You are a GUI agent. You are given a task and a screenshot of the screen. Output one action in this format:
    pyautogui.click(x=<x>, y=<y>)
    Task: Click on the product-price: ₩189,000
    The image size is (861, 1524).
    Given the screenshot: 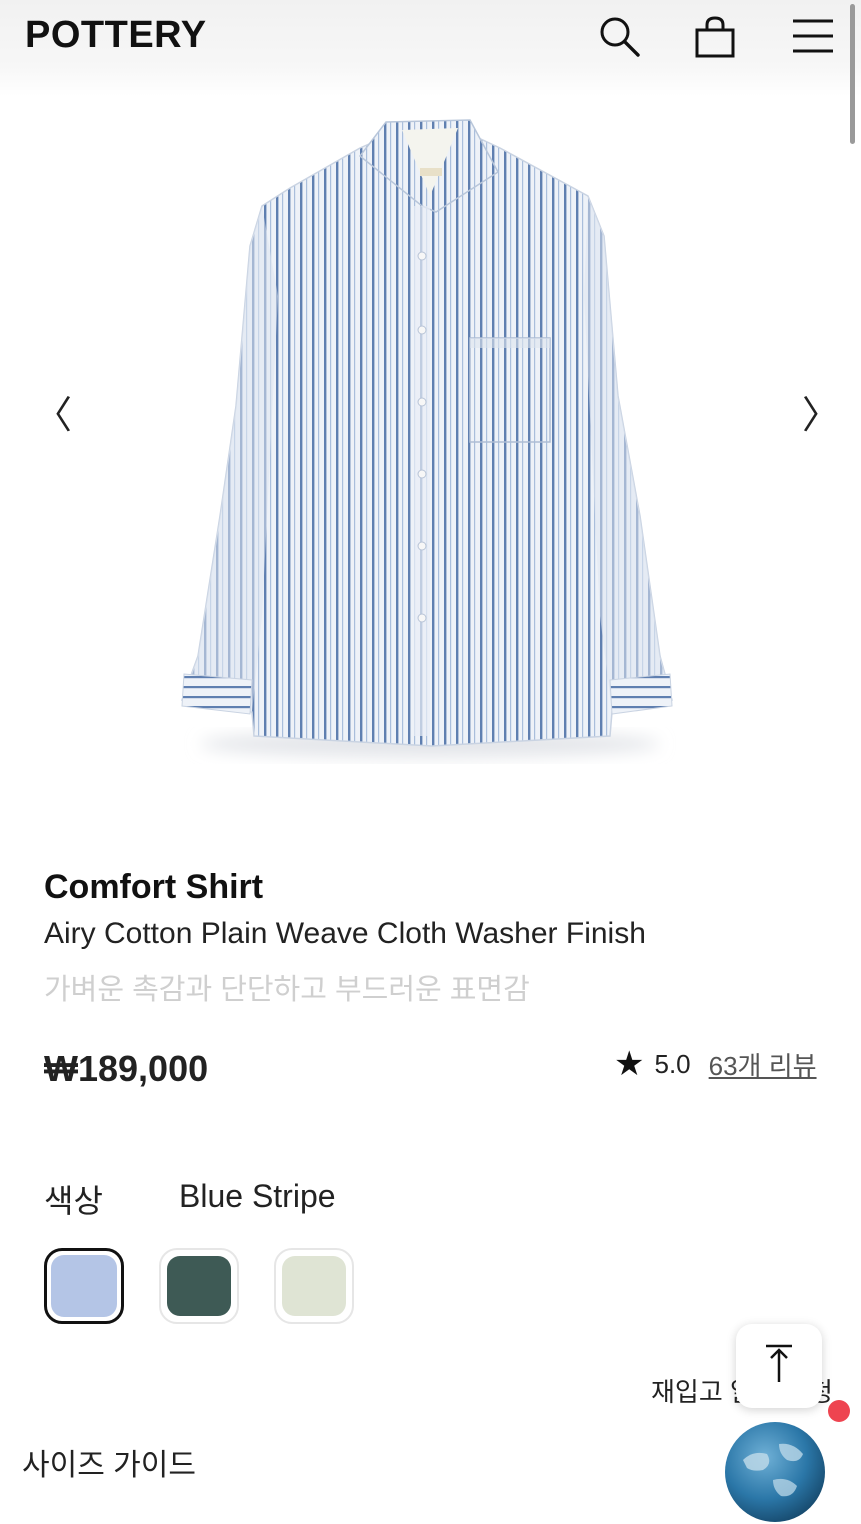 What is the action you would take?
    pyautogui.click(x=126, y=1068)
    